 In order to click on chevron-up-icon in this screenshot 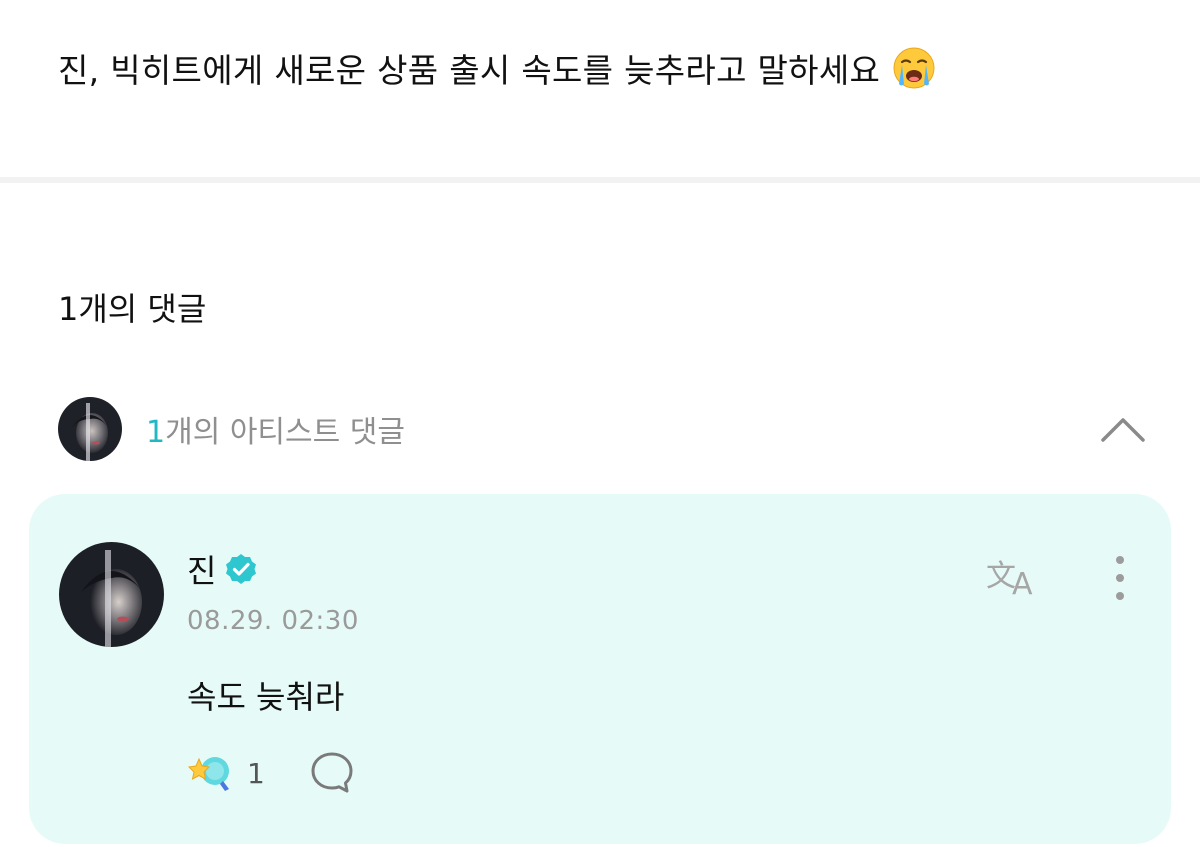, I will do `click(1123, 430)`.